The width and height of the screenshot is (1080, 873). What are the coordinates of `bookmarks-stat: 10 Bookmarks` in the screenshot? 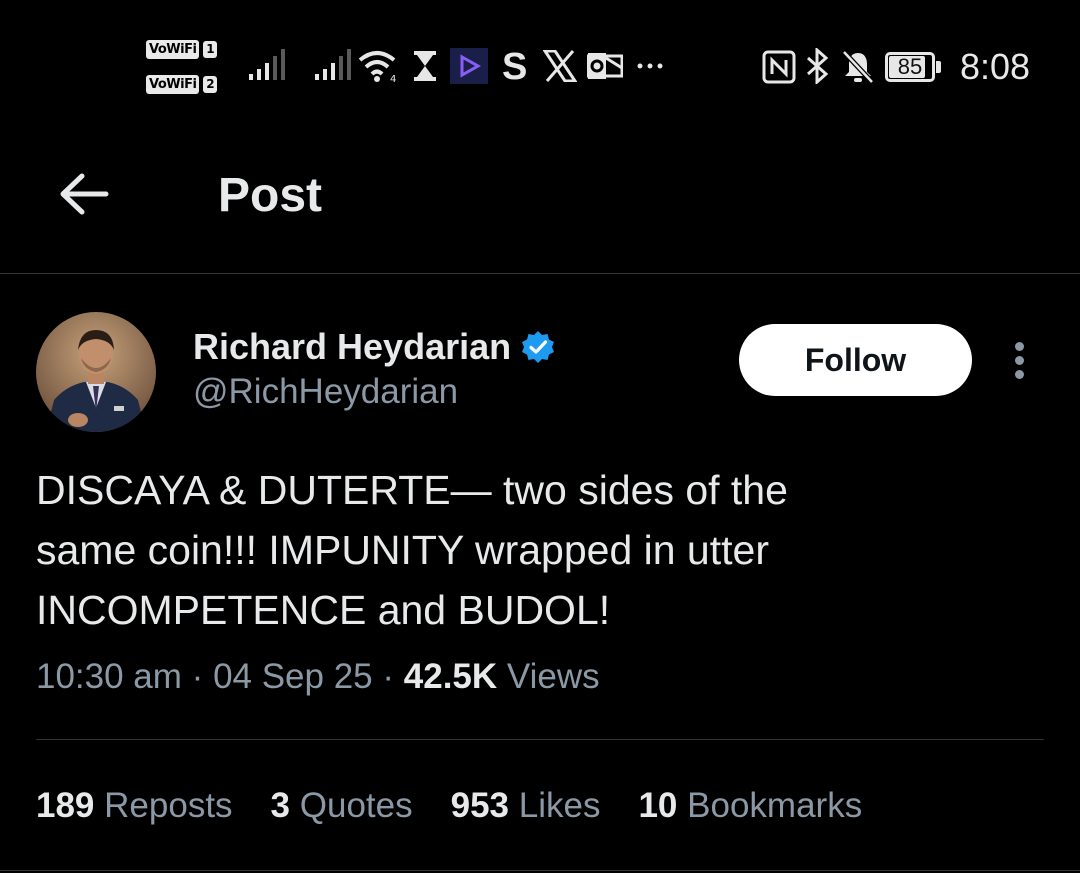 It's located at (750, 806).